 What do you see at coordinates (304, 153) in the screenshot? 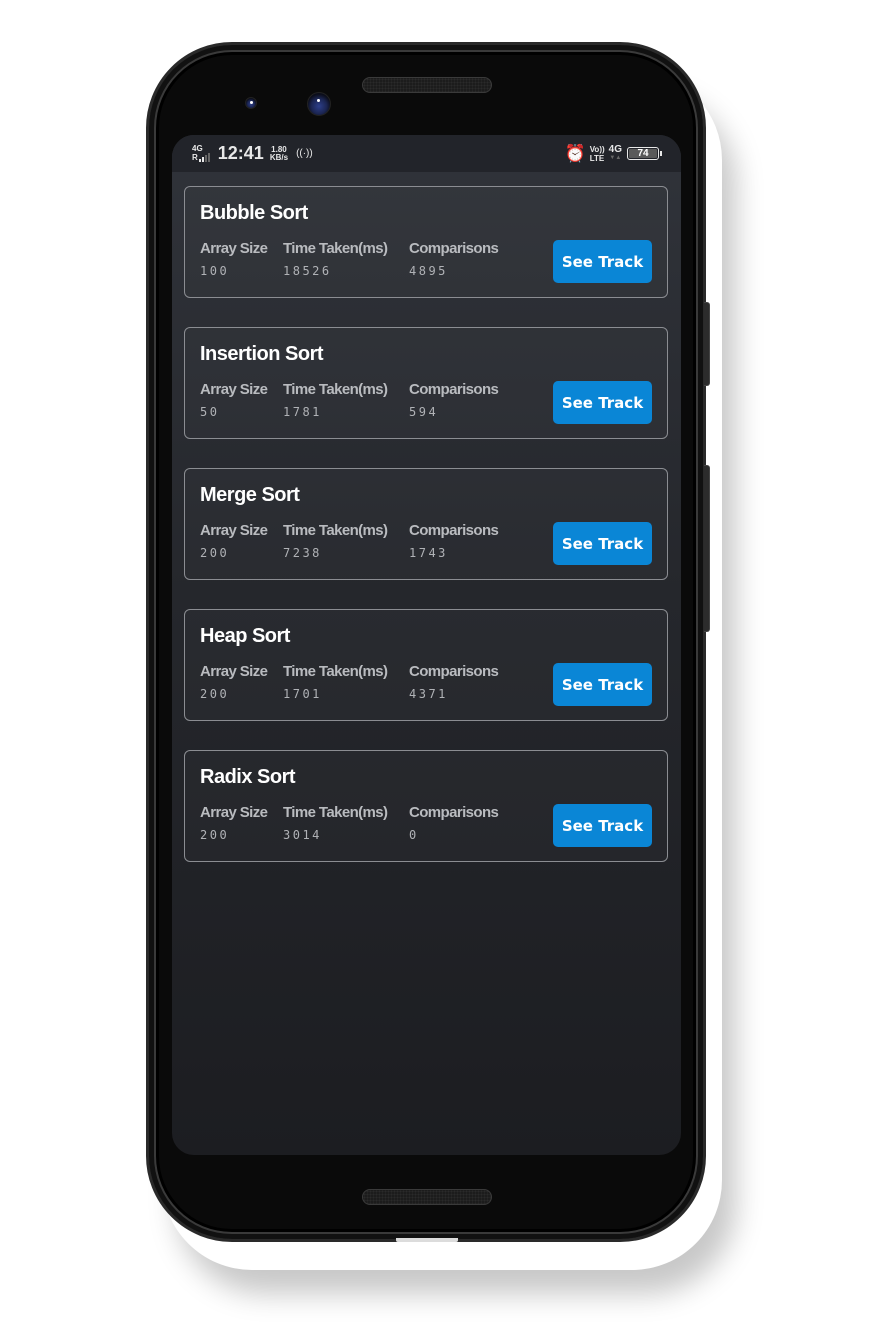
I see `hotspot-icon: ((·))` at bounding box center [304, 153].